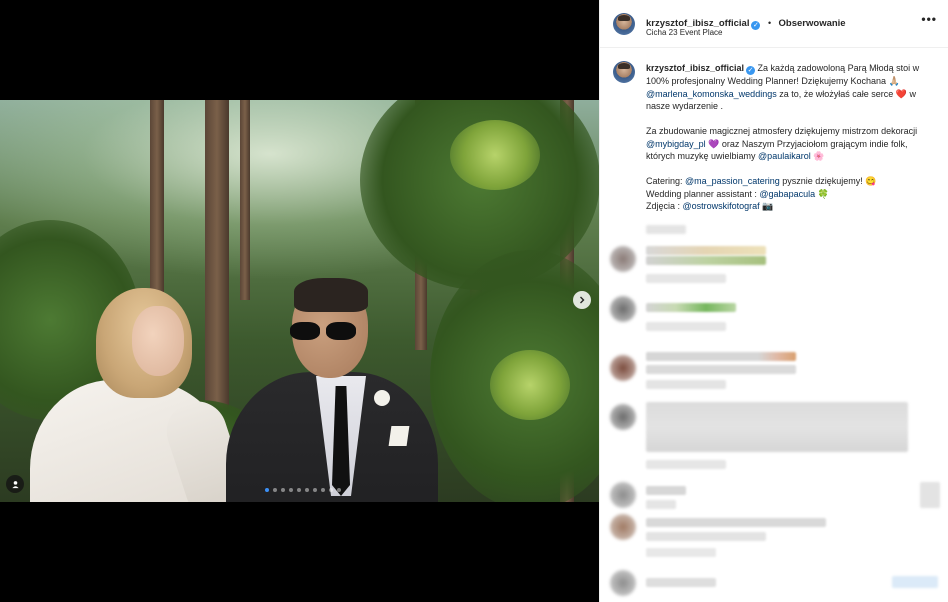  Describe the element at coordinates (303, 490) in the screenshot. I see `carousel-indicator` at that location.